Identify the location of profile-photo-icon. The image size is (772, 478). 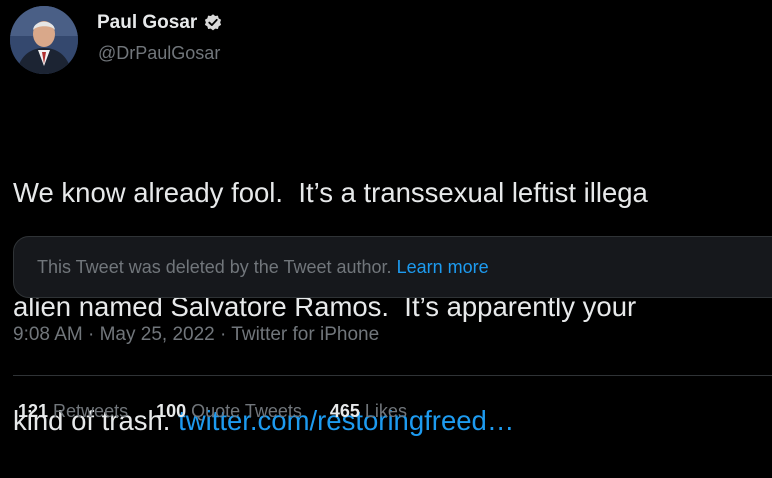
(44, 40).